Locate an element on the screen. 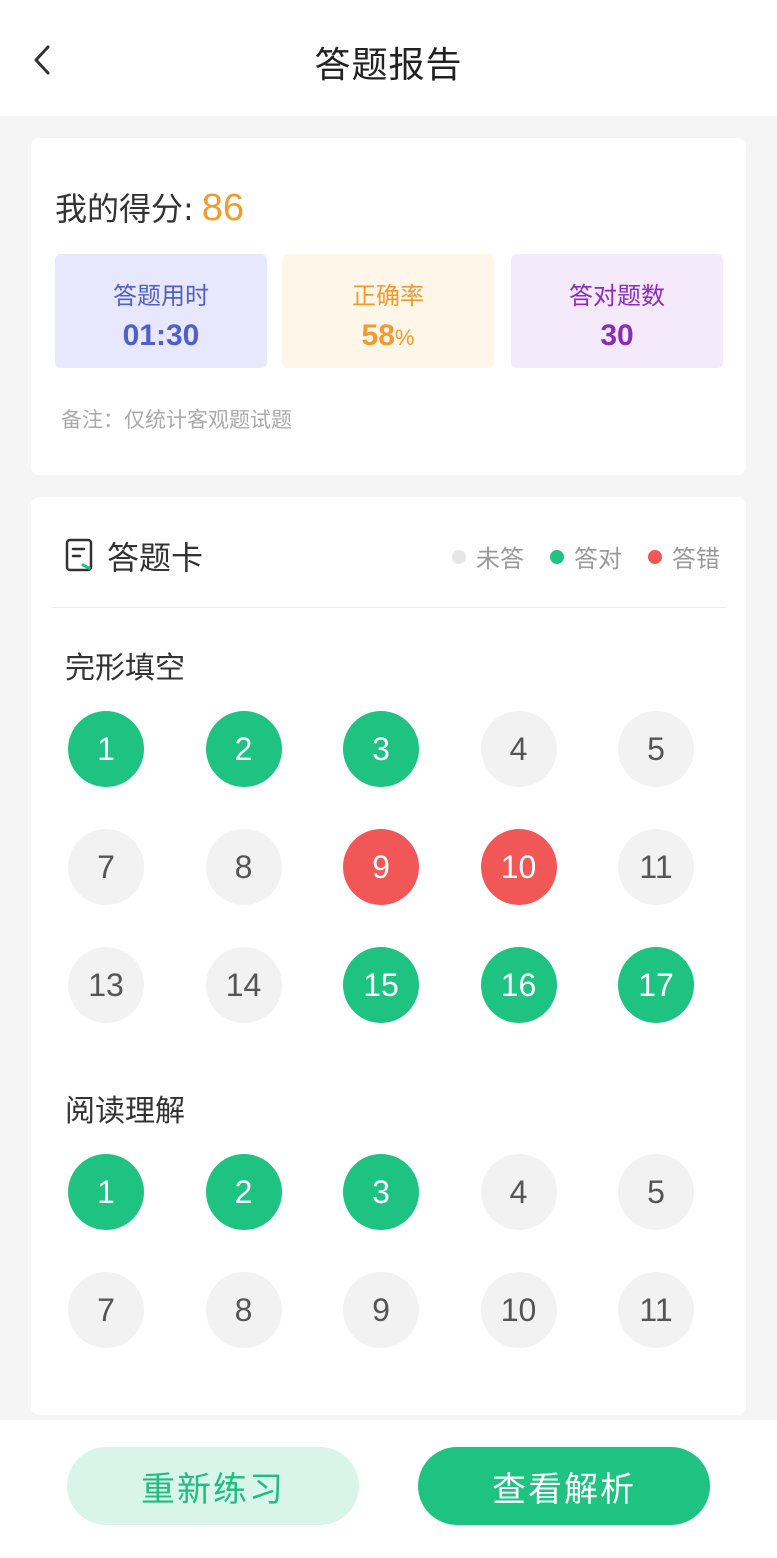 The image size is (777, 1558). stat-rate-number: 58 is located at coordinates (378, 335).